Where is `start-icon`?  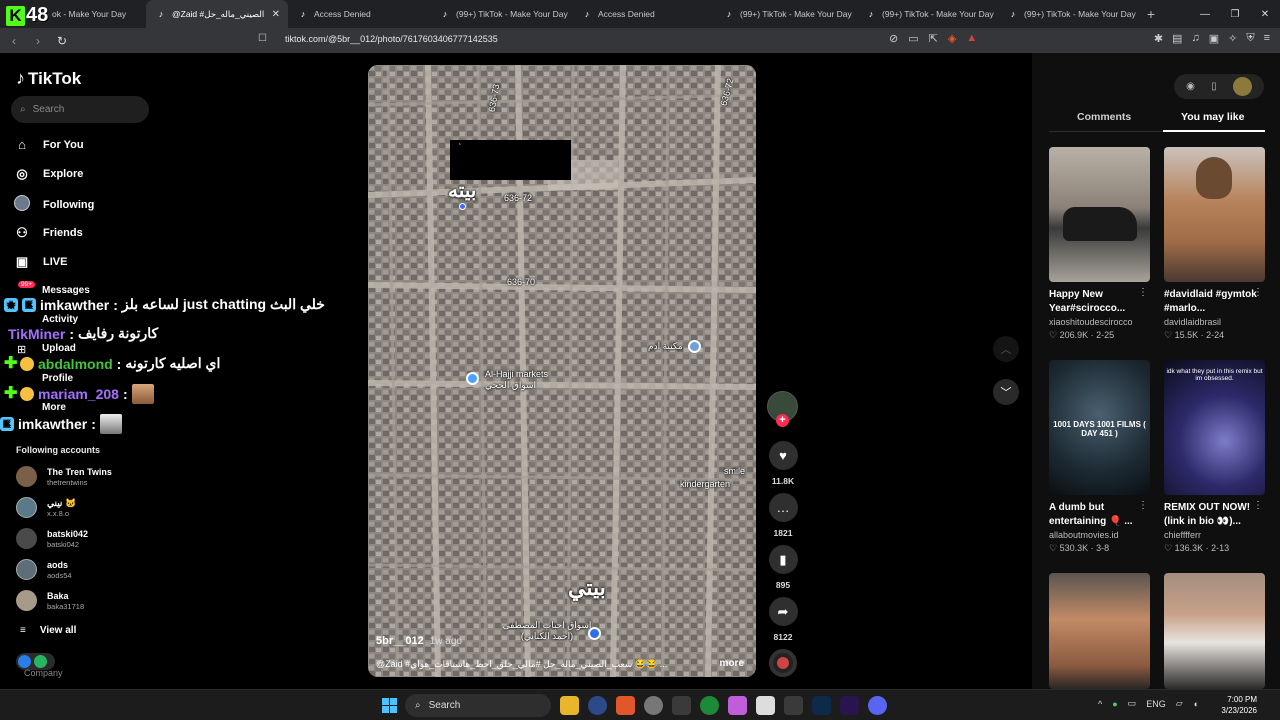
start-icon is located at coordinates (389, 705).